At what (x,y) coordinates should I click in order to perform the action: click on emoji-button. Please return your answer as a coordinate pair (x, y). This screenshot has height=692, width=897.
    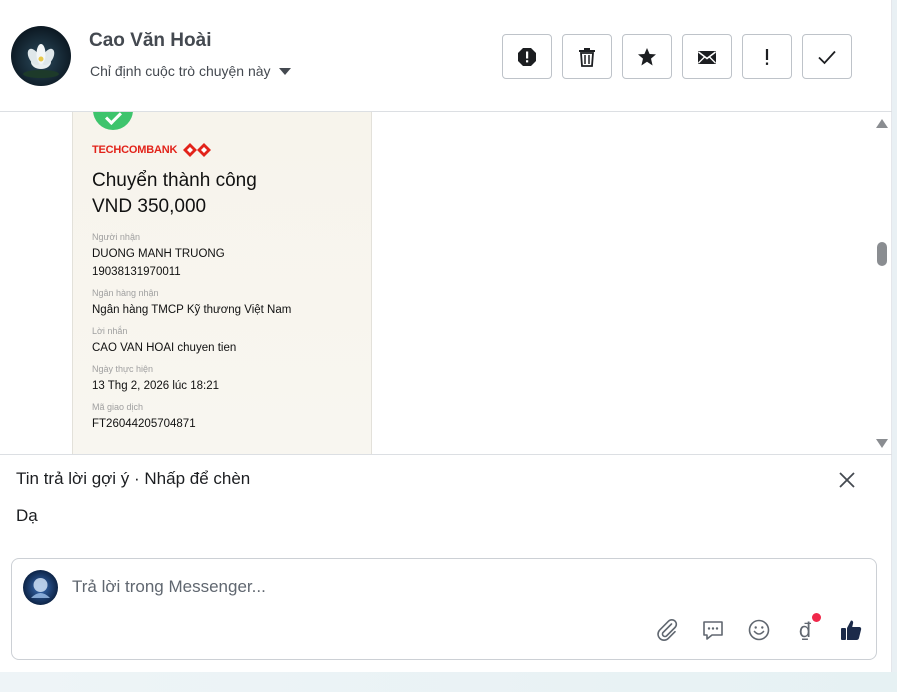
    Looking at the image, I should click on (759, 630).